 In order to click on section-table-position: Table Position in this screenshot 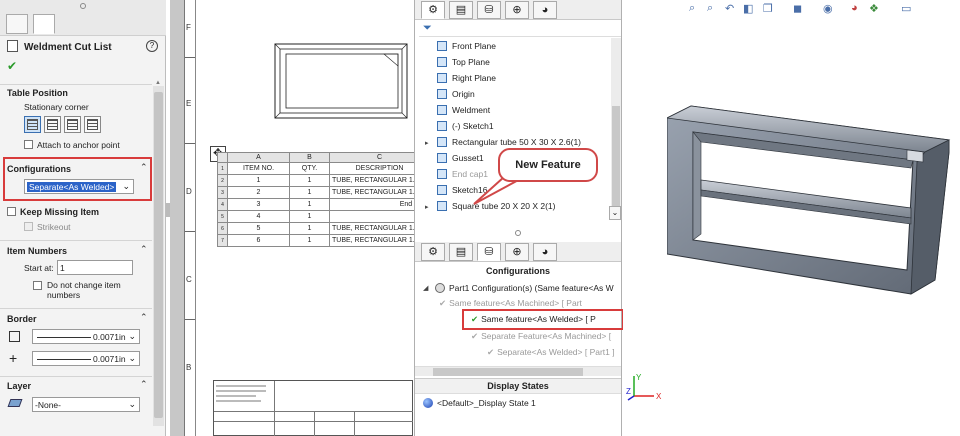, I will do `click(37, 93)`.